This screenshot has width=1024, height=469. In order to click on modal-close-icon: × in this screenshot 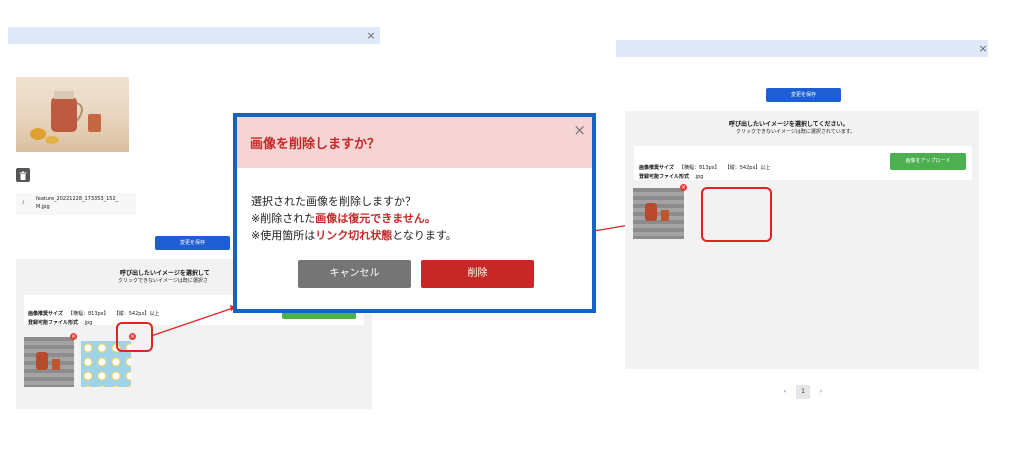, I will do `click(579, 130)`.